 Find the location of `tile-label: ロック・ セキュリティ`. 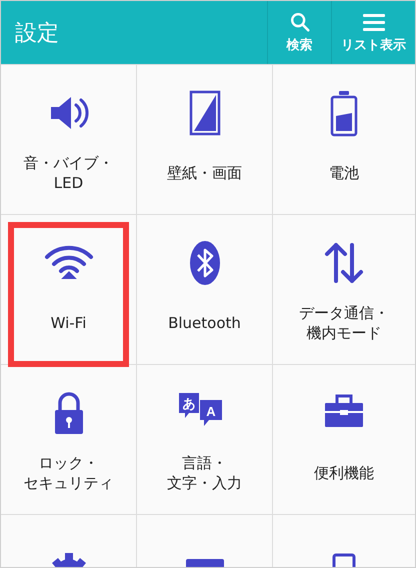

tile-label: ロック・ セキュリティ is located at coordinates (69, 473).